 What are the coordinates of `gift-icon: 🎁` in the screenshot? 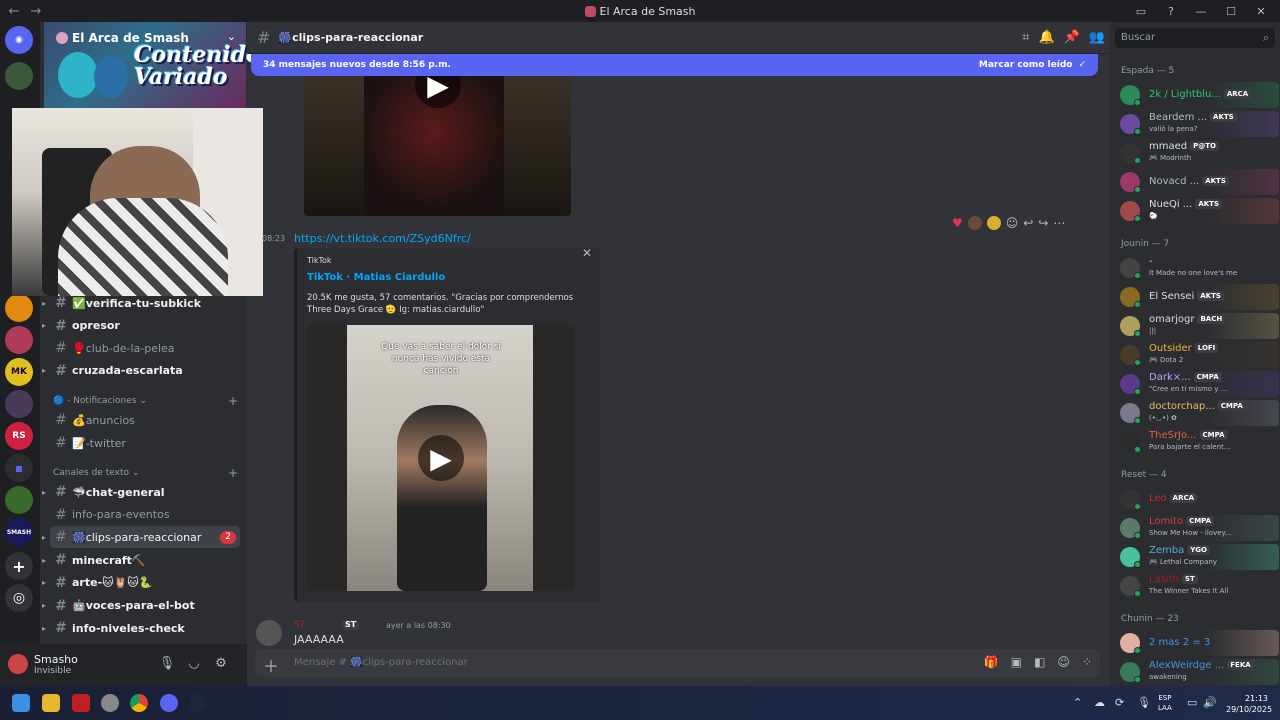 It's located at (991, 662).